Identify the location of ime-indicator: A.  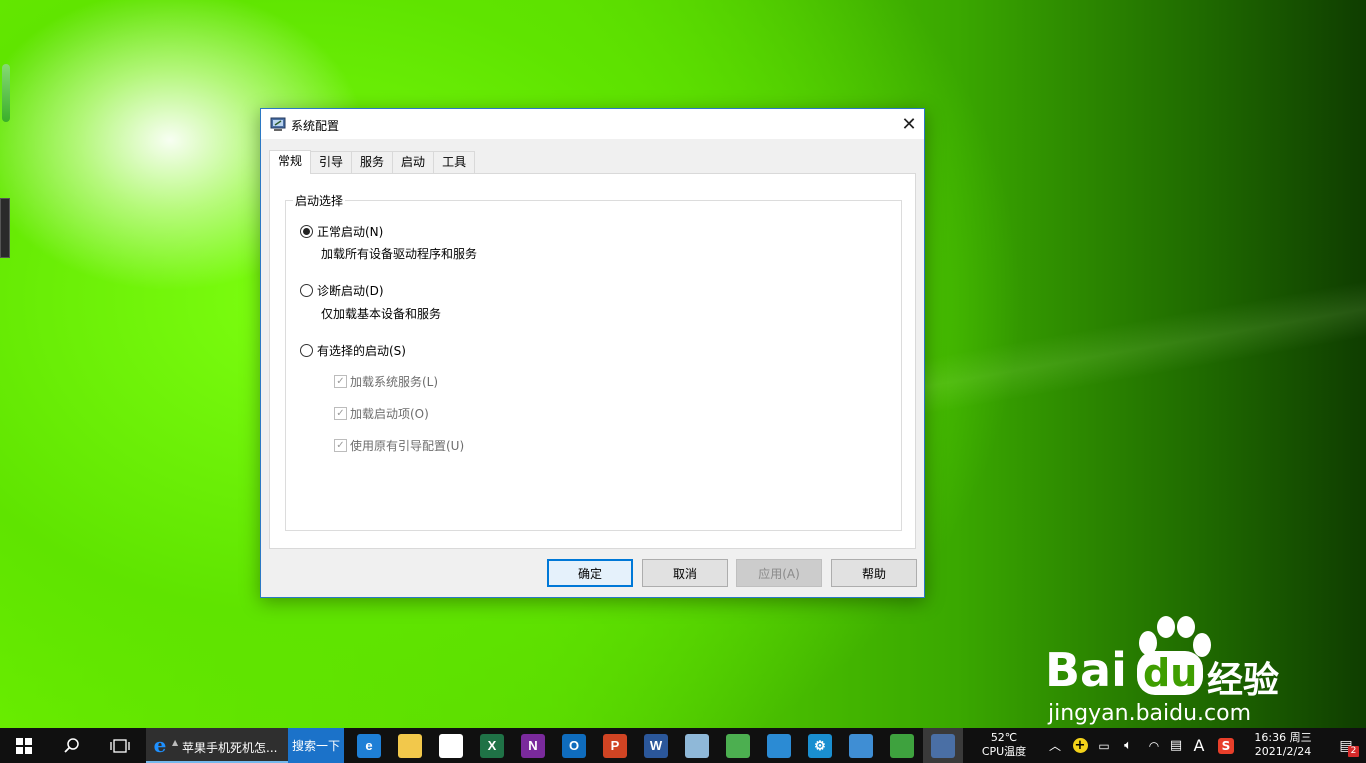
(1199, 745).